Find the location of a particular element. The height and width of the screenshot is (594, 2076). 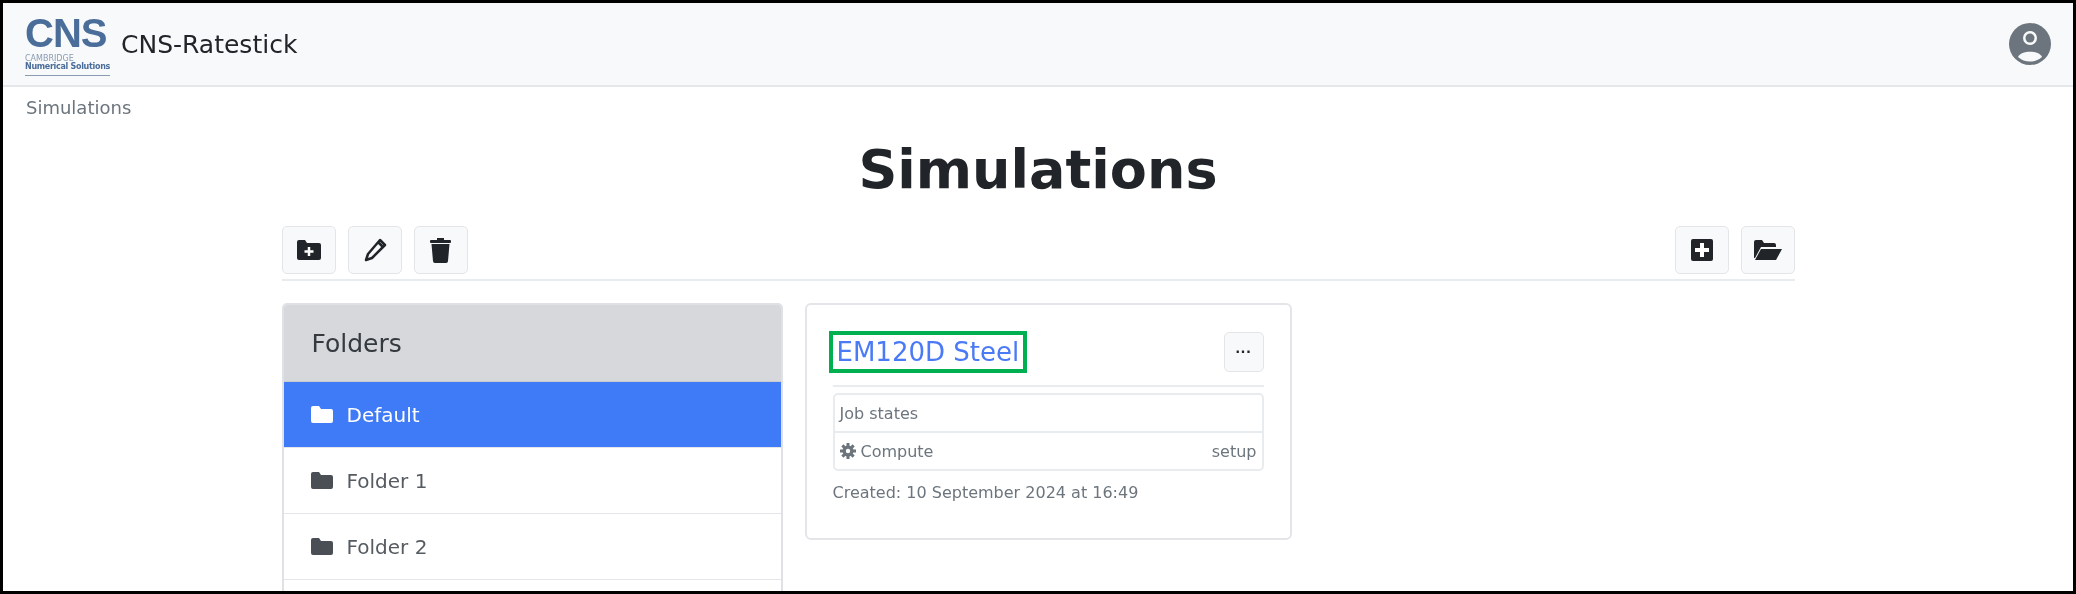

folder-plus-icon is located at coordinates (308, 250).